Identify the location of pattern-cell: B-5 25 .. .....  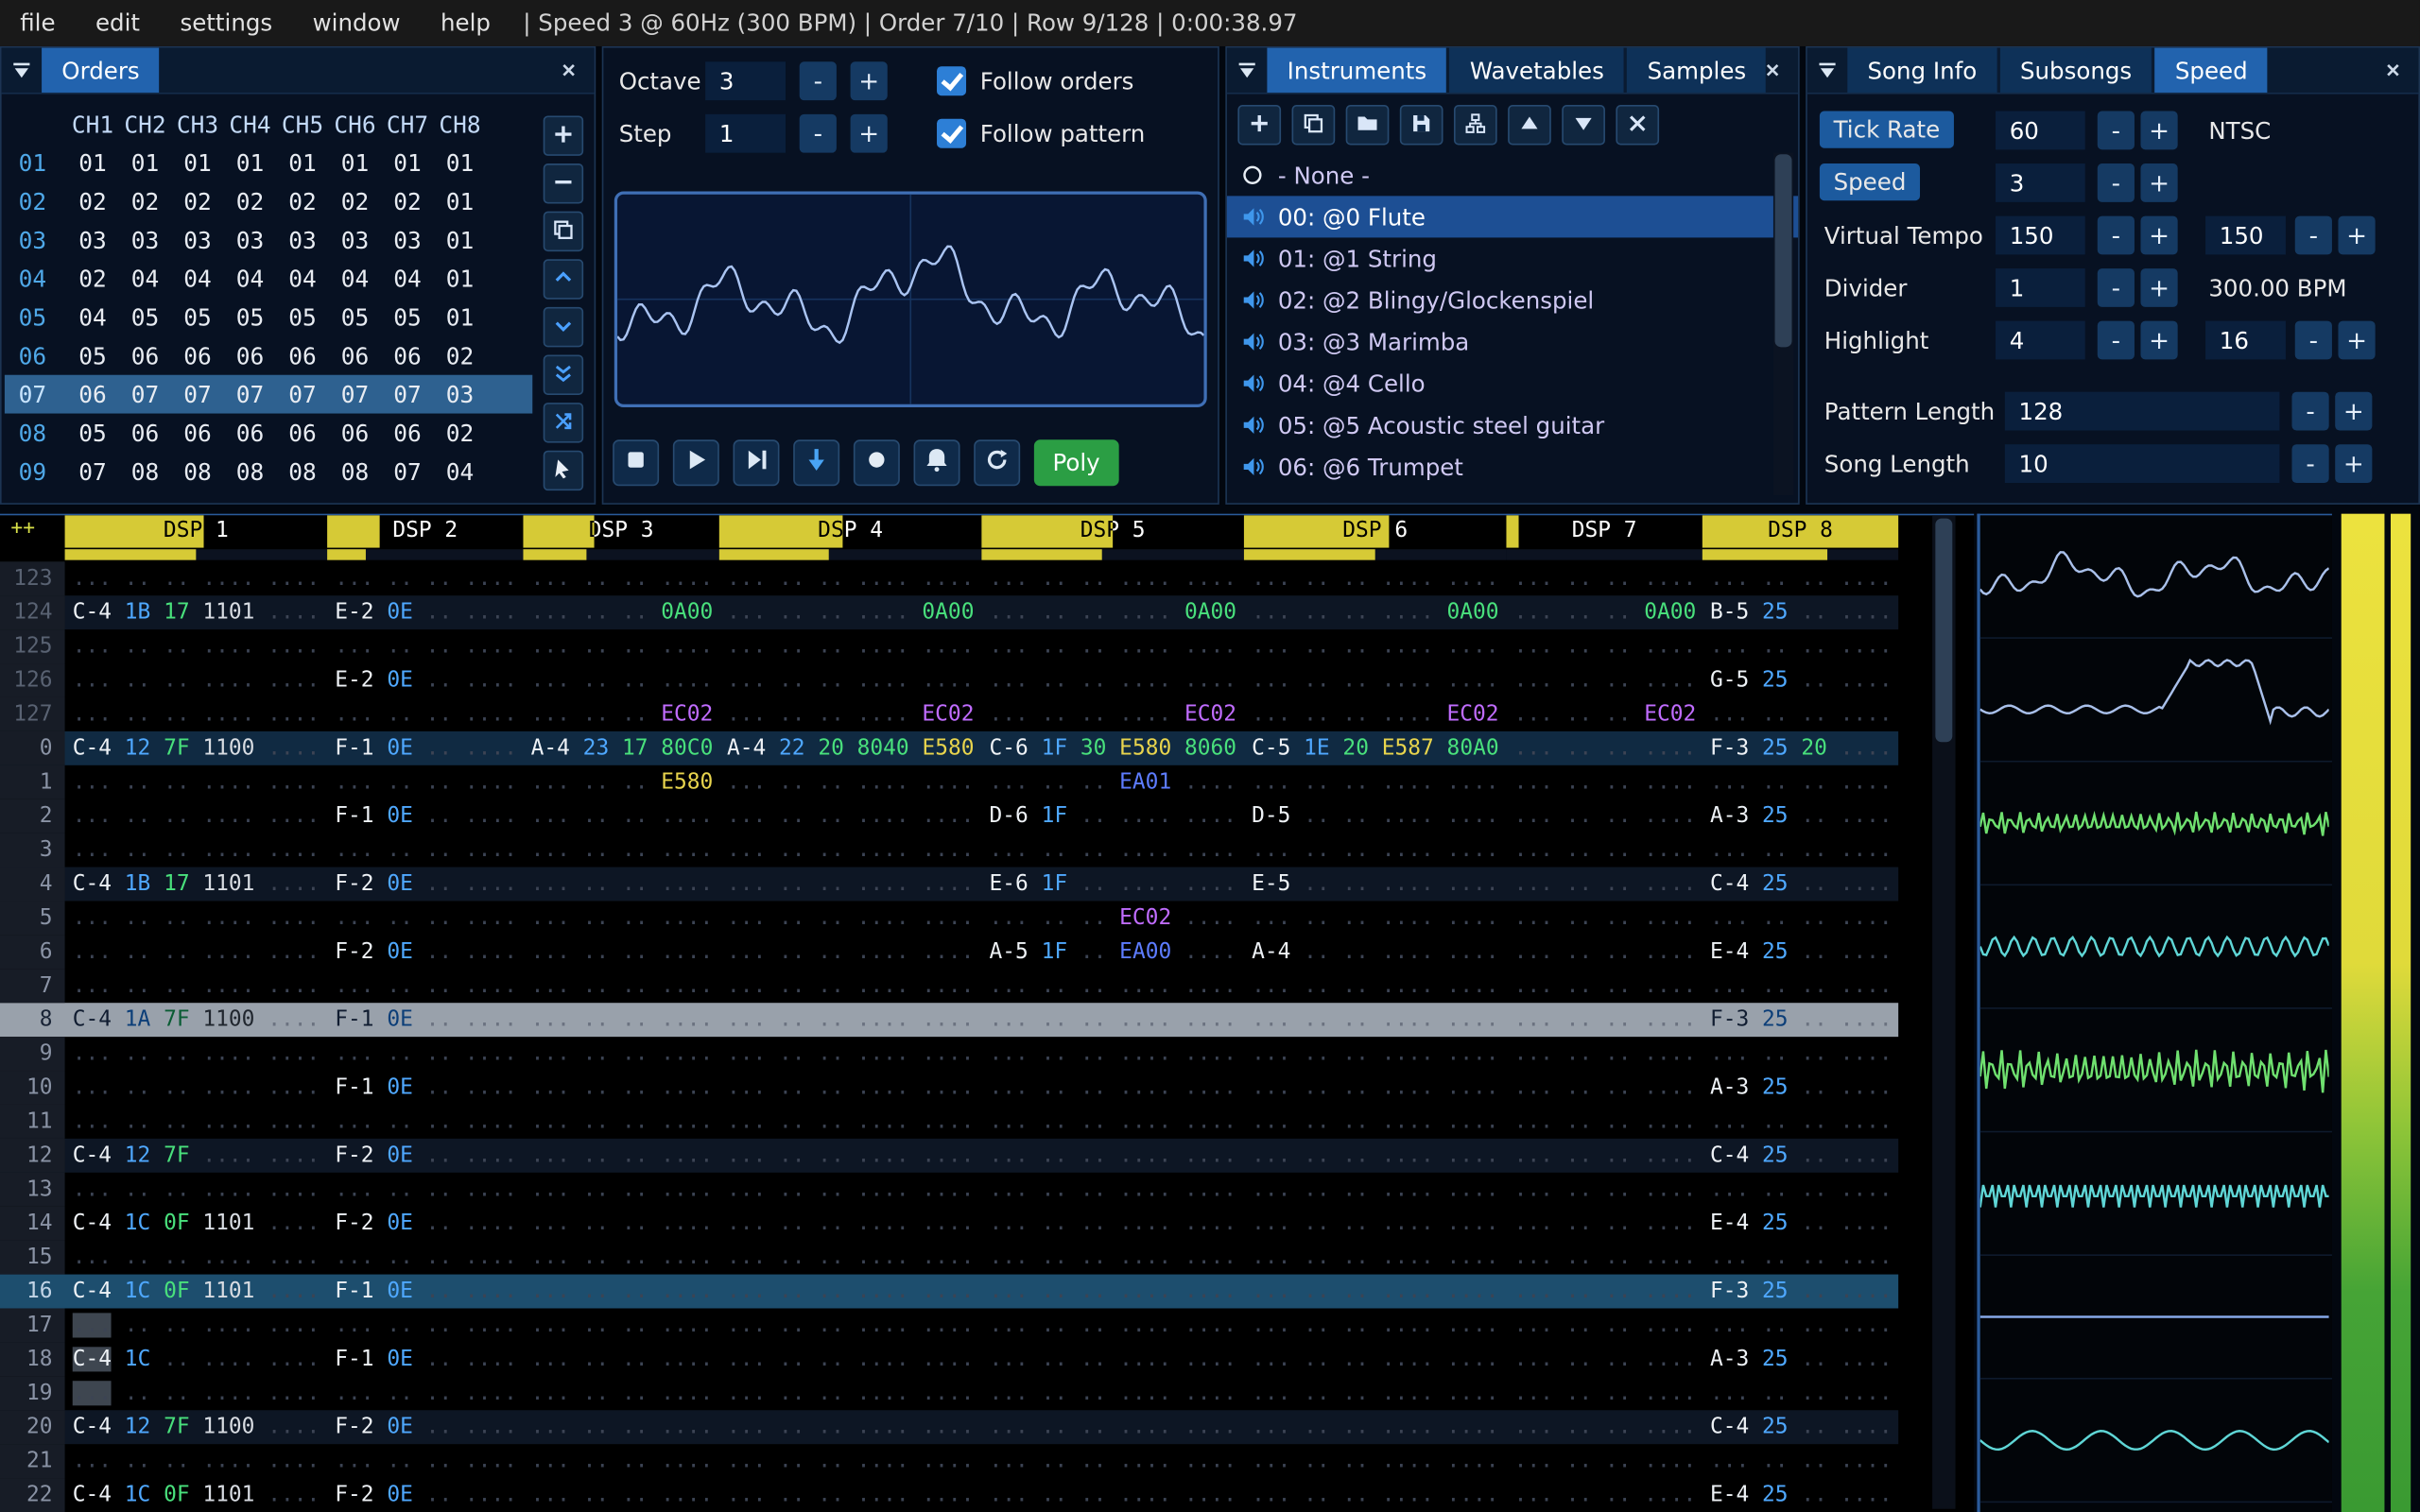
(1801, 612).